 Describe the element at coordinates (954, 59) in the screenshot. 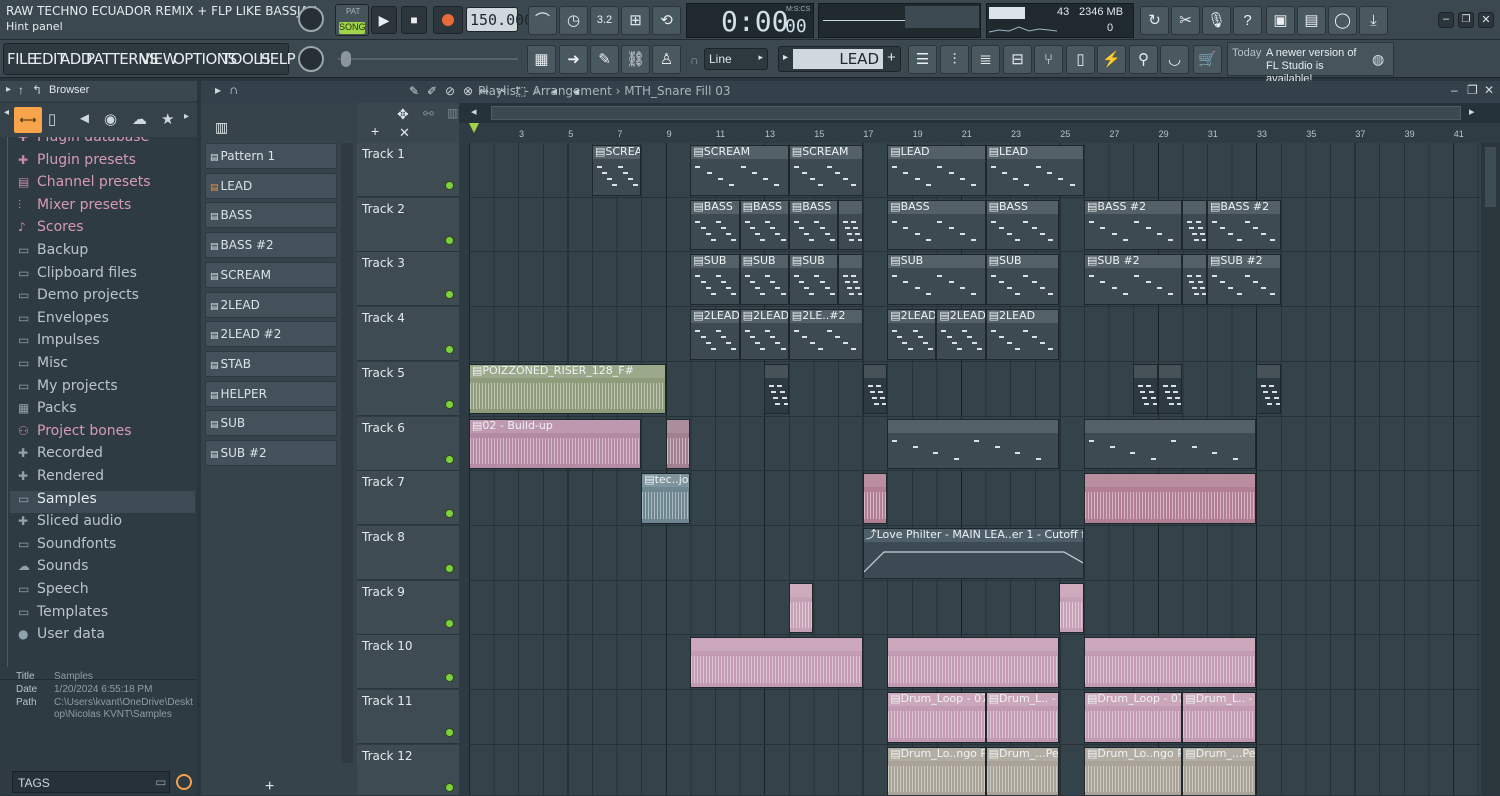

I see `channel-rack-icon: ⫶` at that location.